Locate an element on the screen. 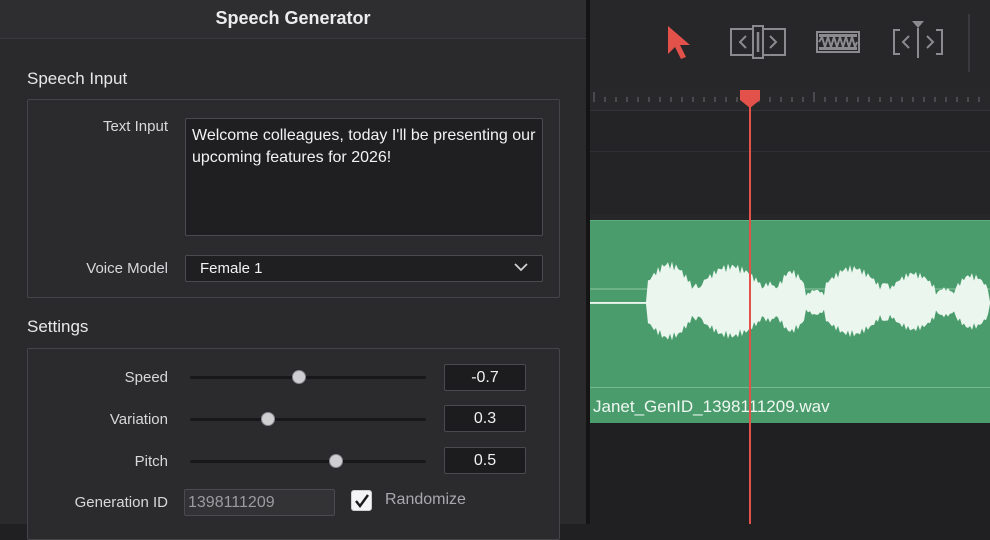 The width and height of the screenshot is (990, 540). text-input-label: Text Input is located at coordinates (135, 126).